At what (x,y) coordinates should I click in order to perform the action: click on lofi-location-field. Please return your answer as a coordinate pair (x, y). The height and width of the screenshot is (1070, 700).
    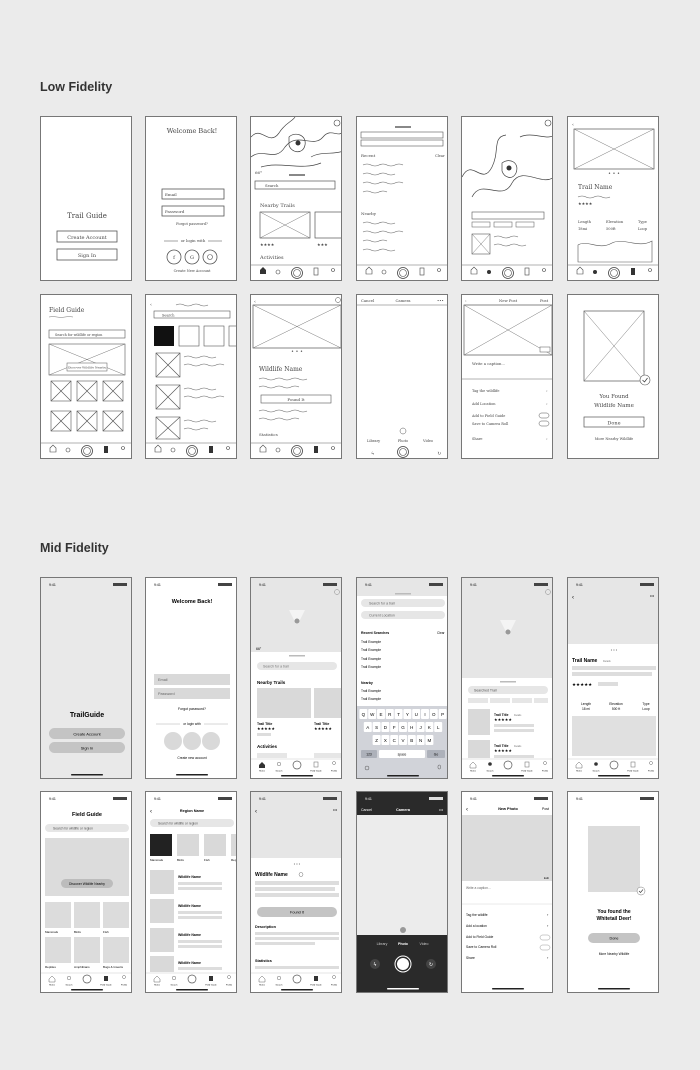
    Looking at the image, I should click on (402, 143).